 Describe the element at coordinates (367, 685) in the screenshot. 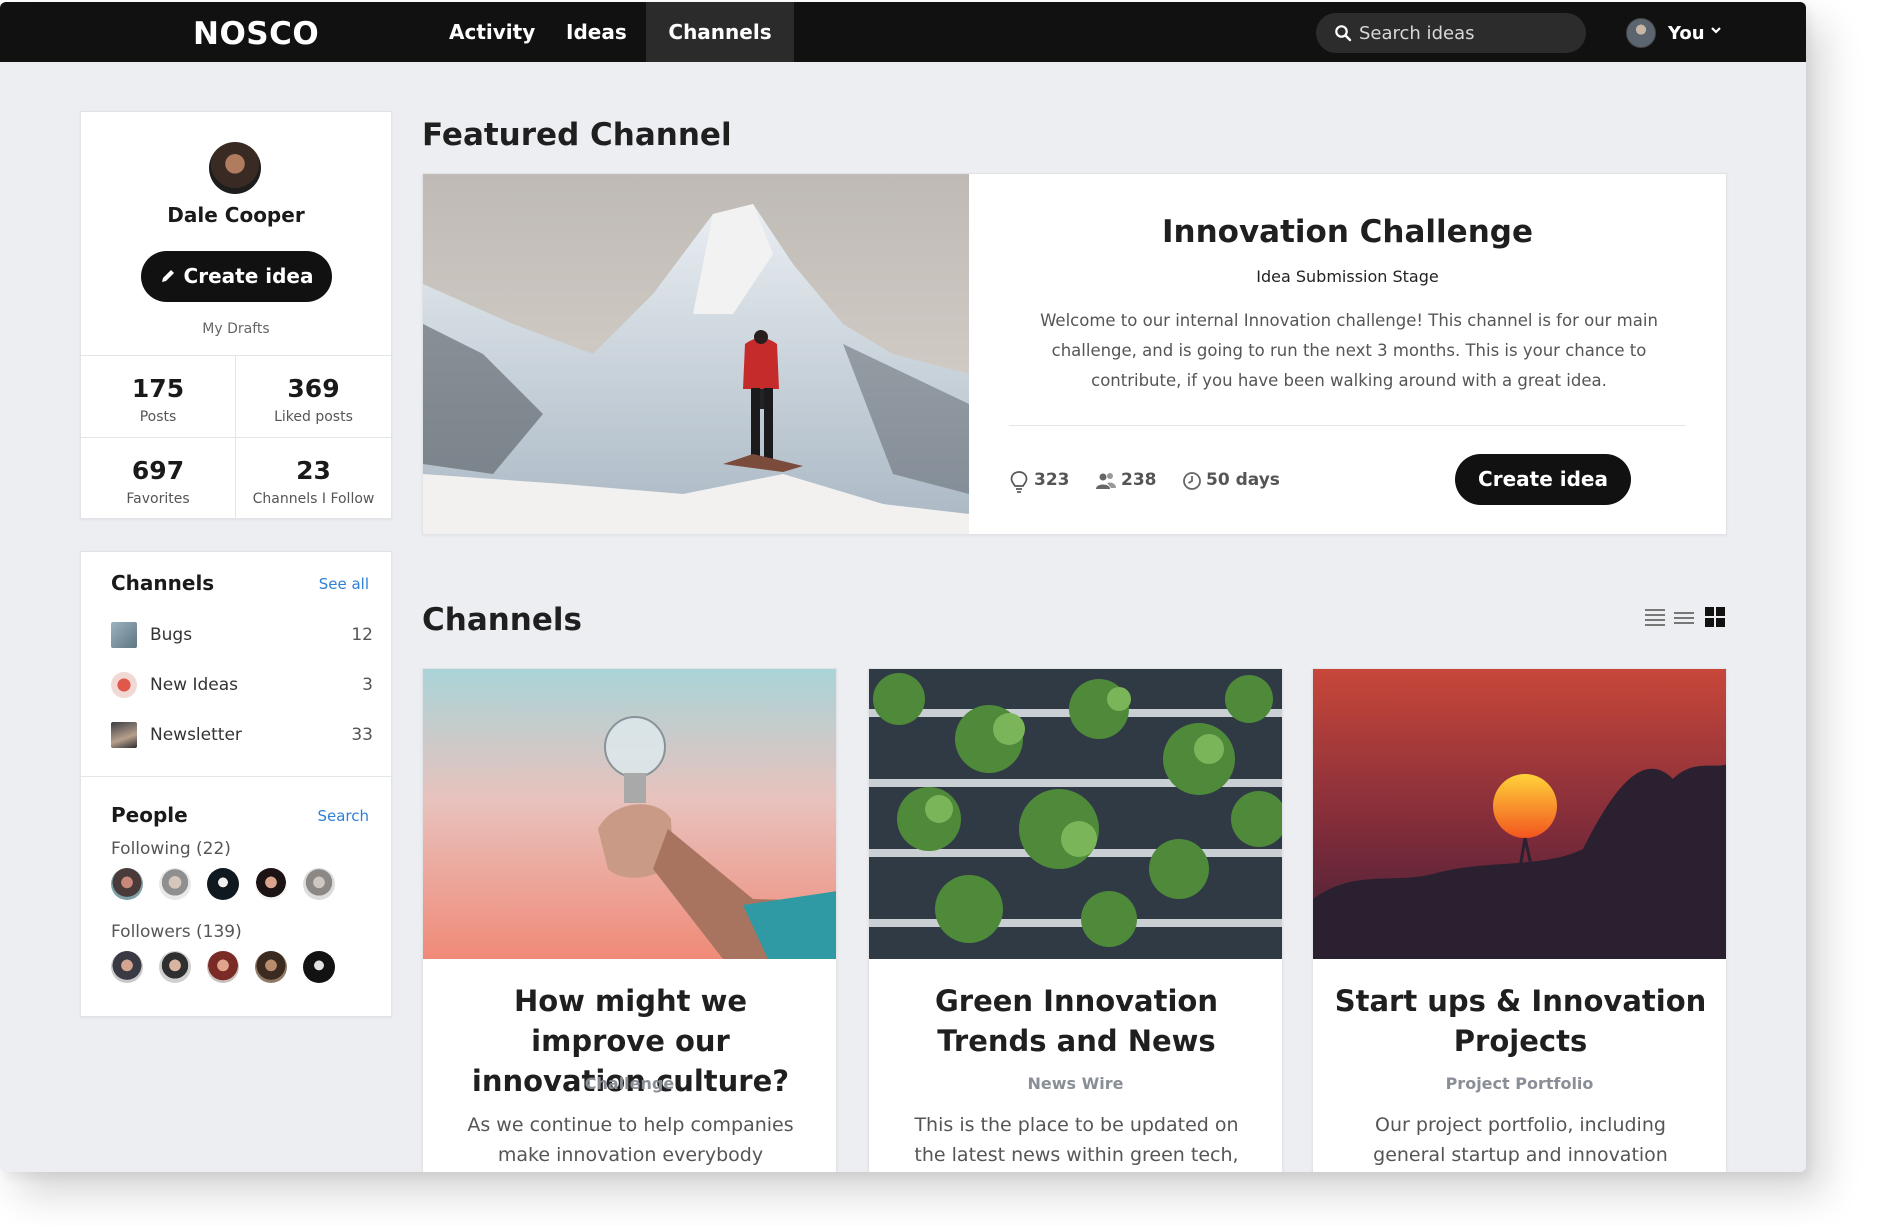

I see `channel-count: 3` at that location.